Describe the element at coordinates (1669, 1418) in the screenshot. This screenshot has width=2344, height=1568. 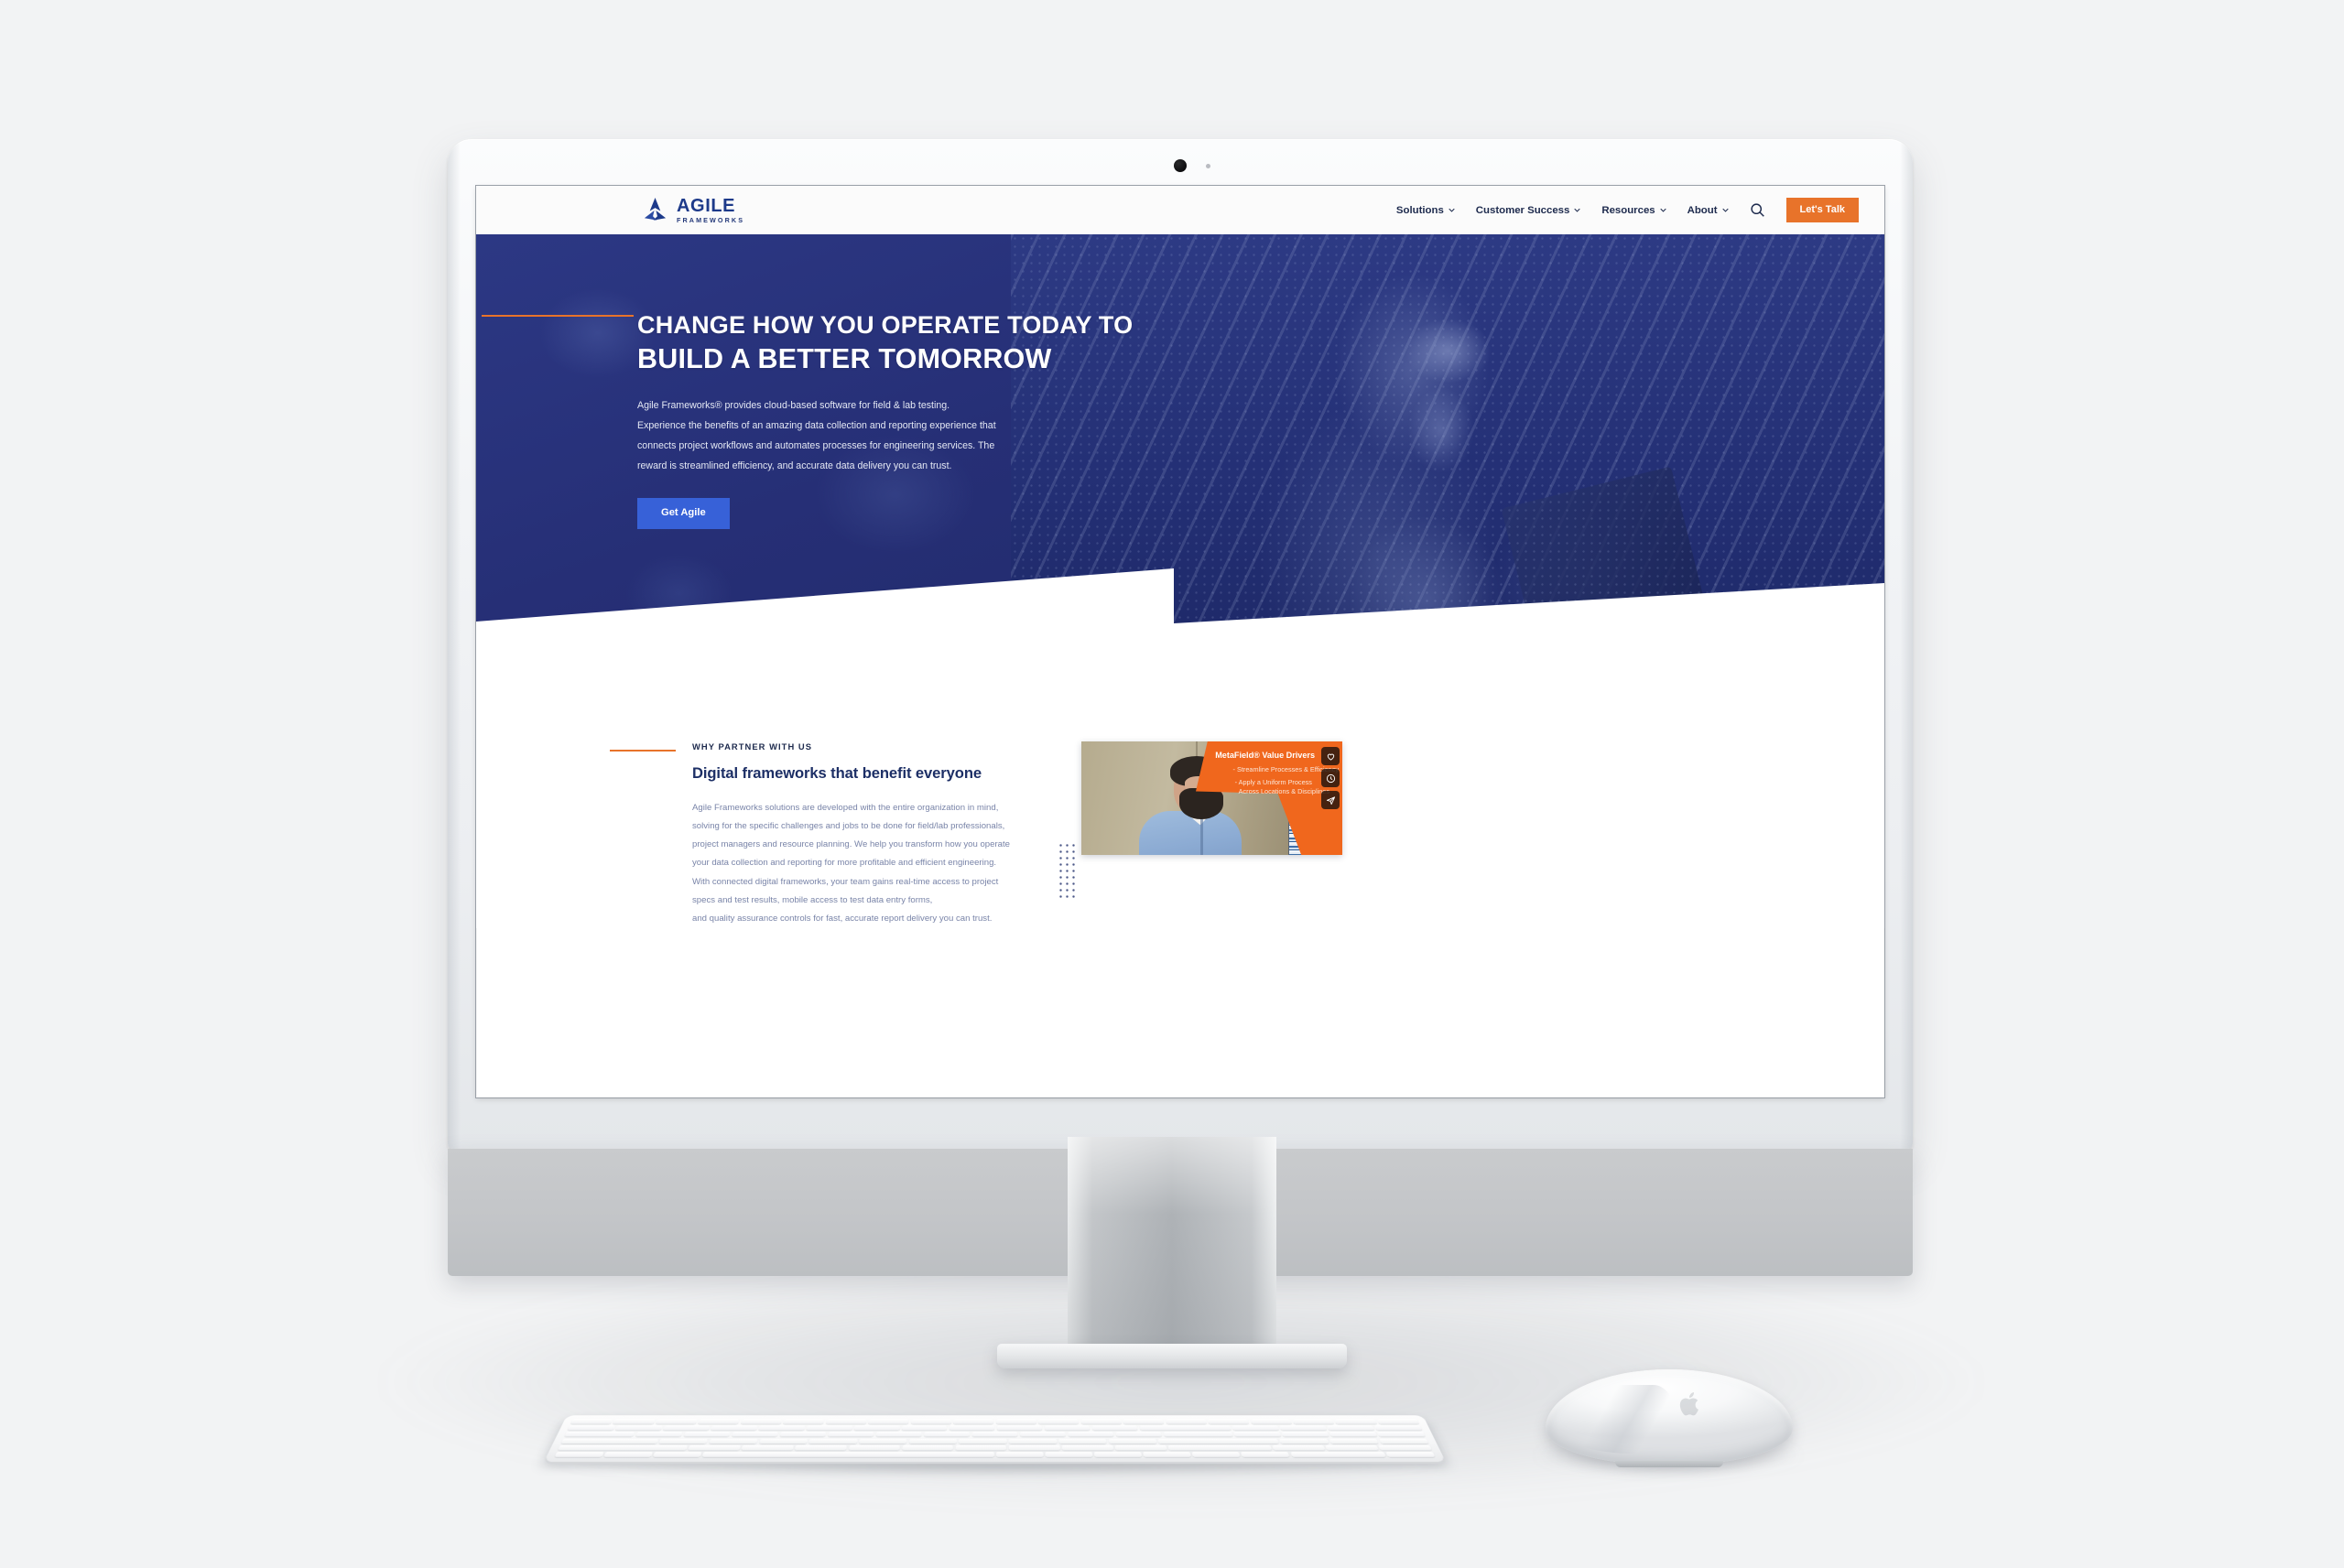
I see `mouse` at that location.